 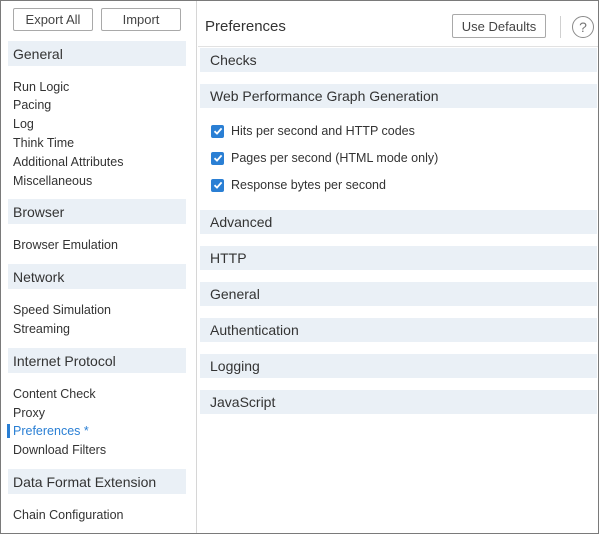 What do you see at coordinates (583, 27) in the screenshot?
I see `help-icon: ?` at bounding box center [583, 27].